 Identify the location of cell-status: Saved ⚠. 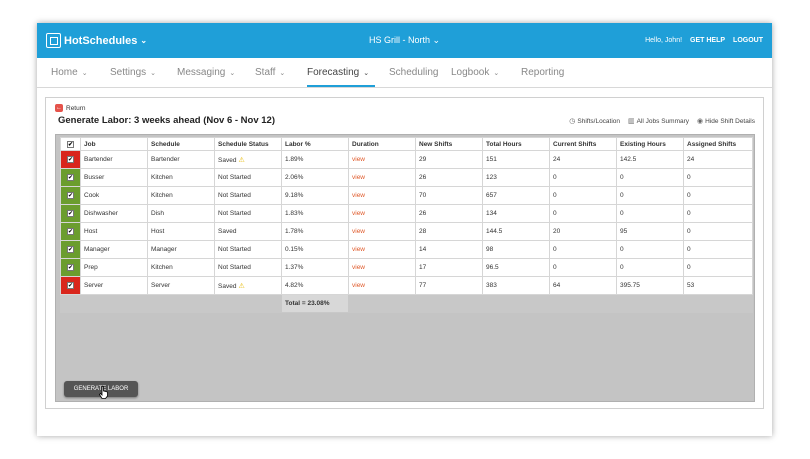
(248, 285).